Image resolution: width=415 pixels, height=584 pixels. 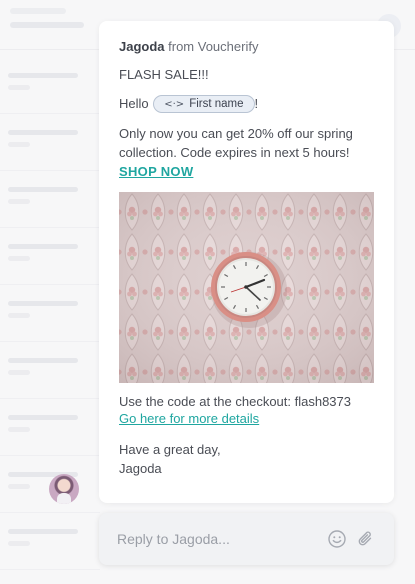 I want to click on more-details-link: Go here for more details, so click(x=189, y=418).